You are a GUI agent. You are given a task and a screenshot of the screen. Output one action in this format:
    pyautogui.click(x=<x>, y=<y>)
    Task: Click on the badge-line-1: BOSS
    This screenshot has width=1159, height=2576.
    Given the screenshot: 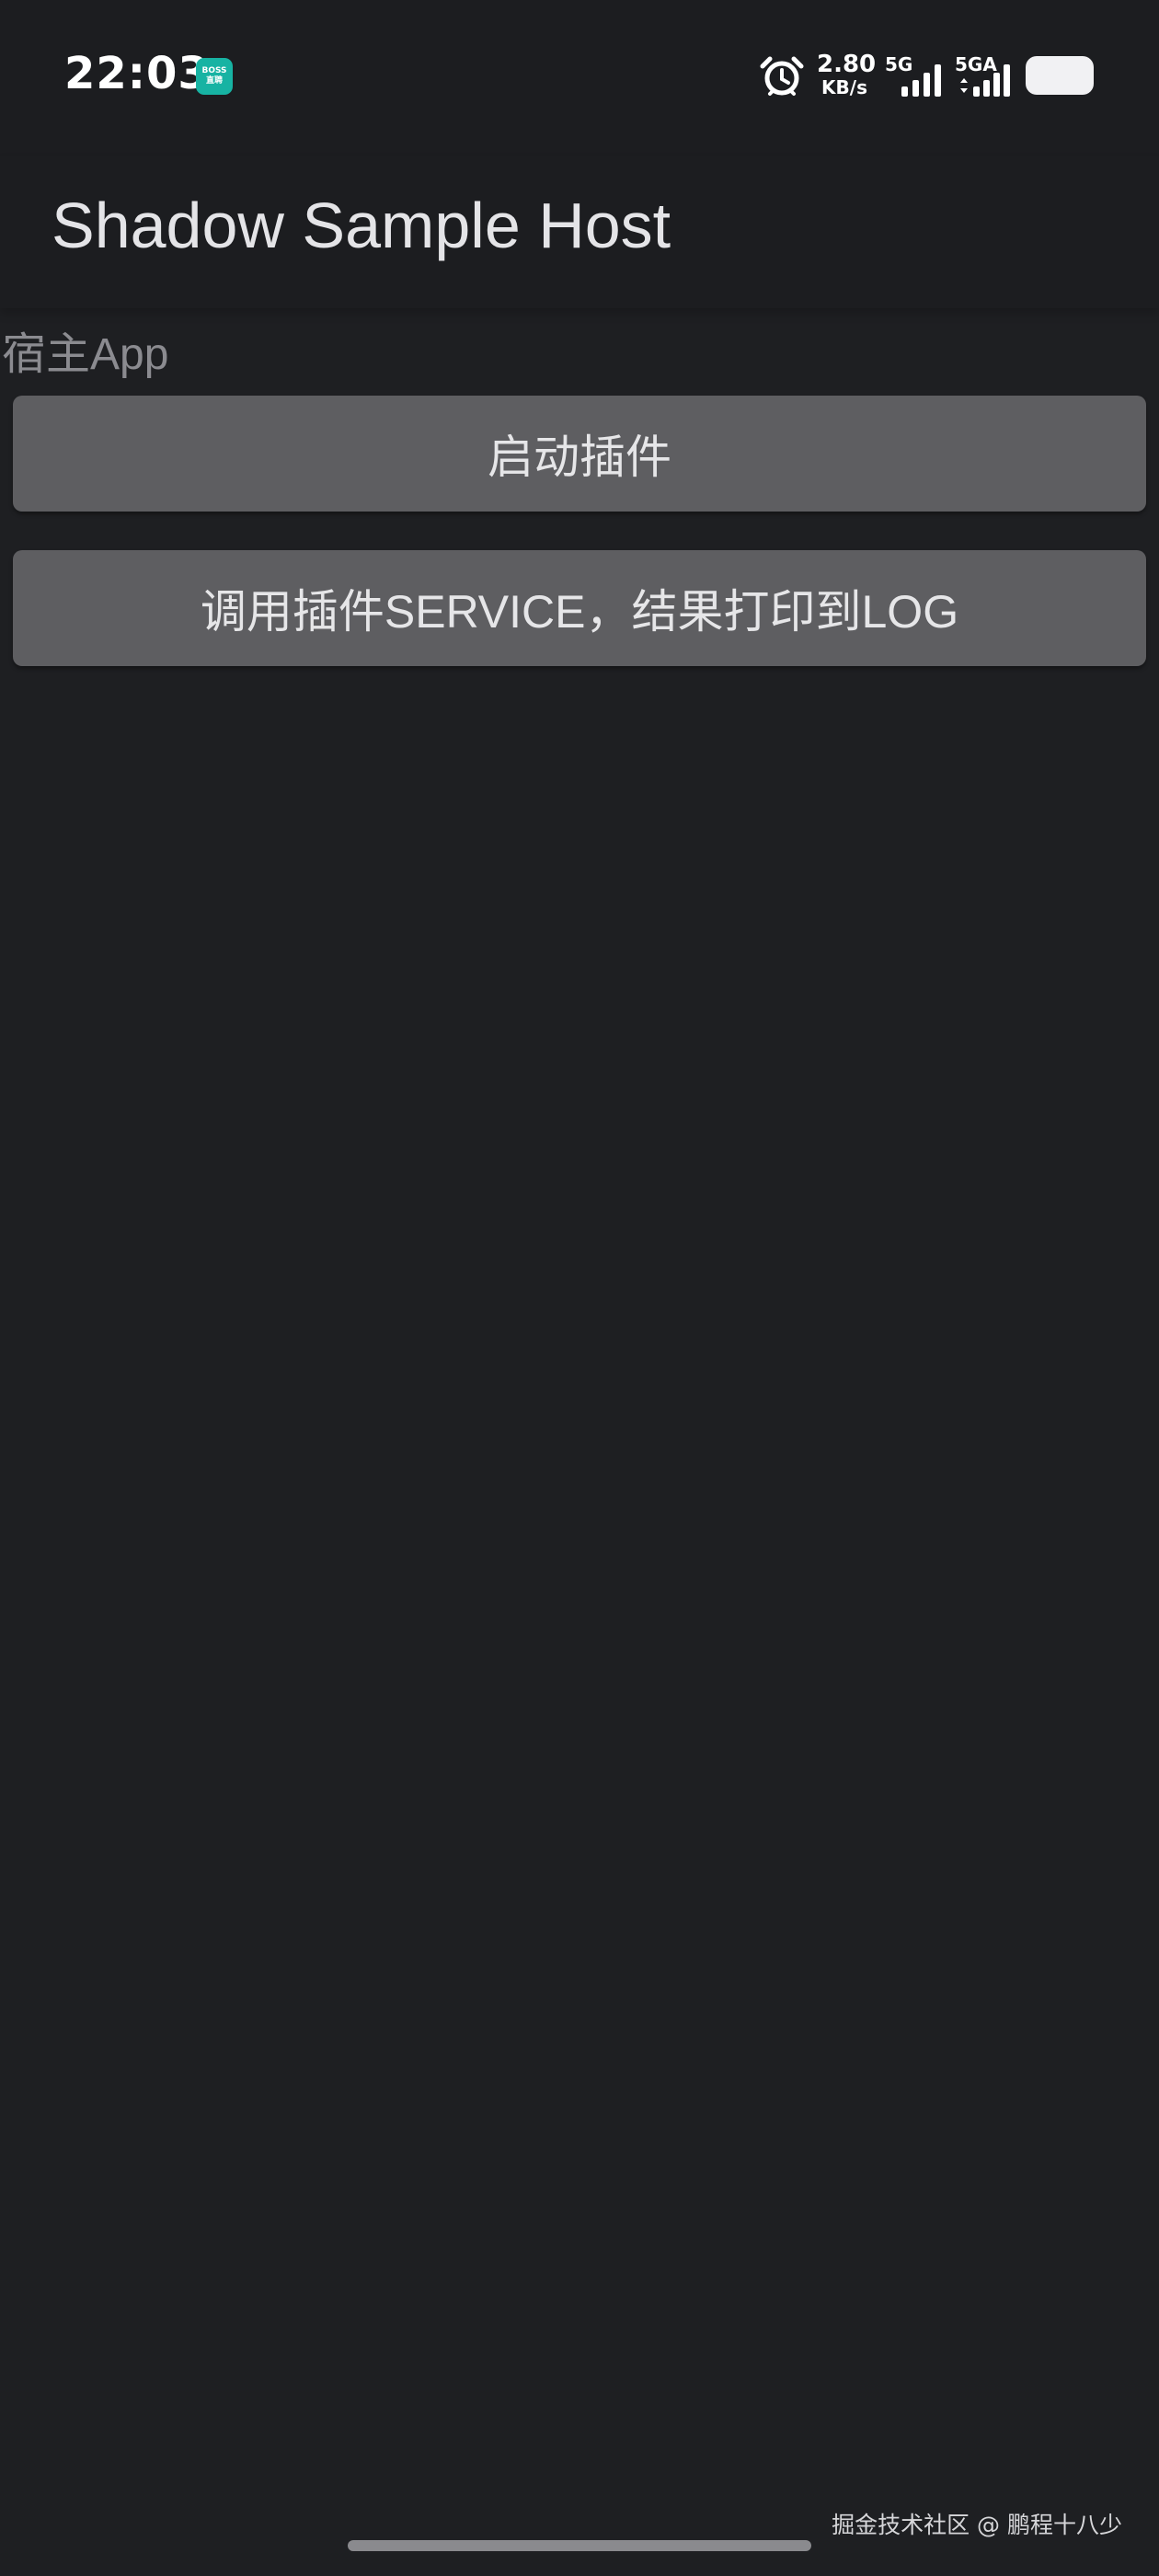 What is the action you would take?
    pyautogui.click(x=214, y=70)
    